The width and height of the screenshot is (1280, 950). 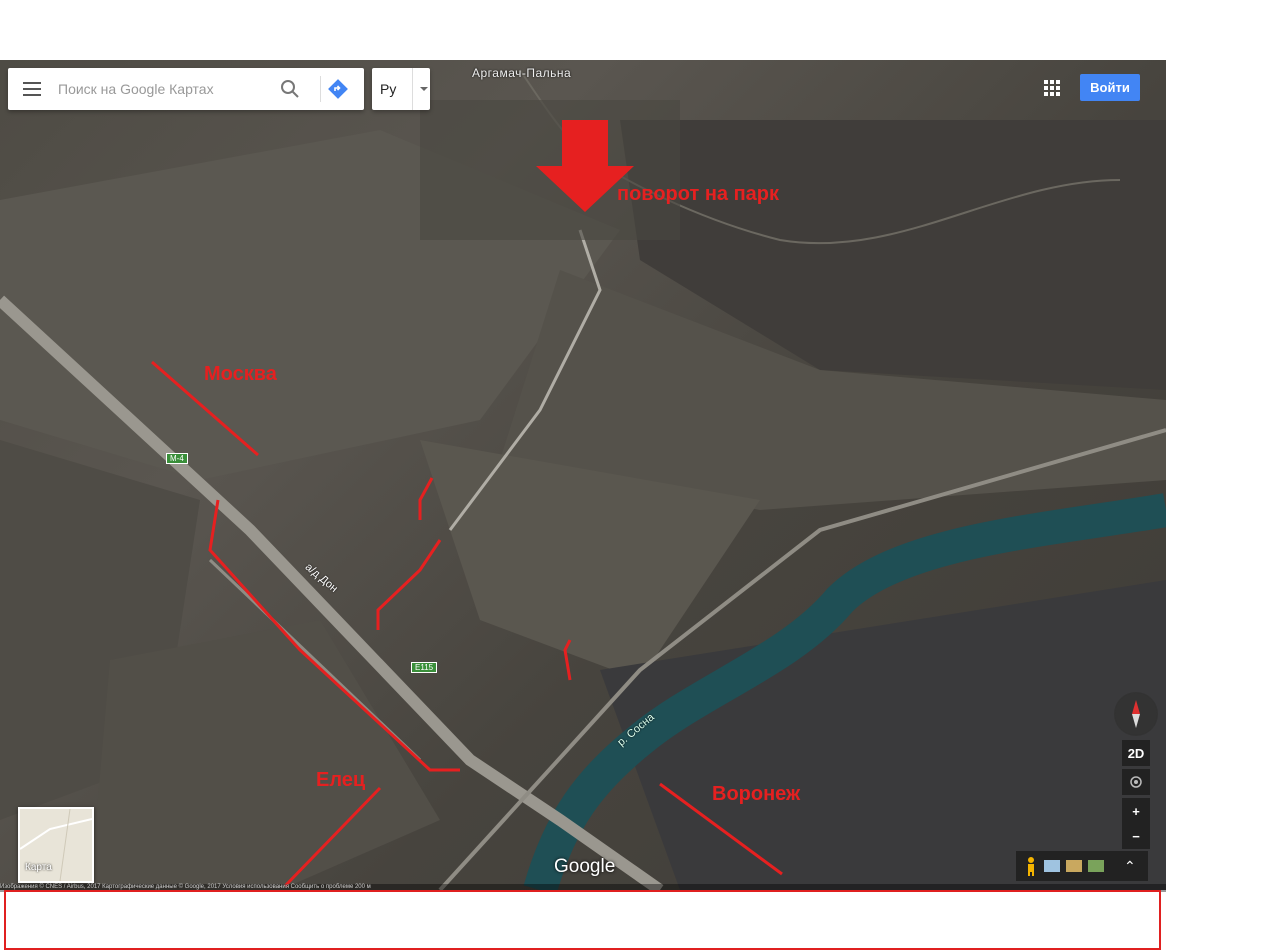 What do you see at coordinates (1052, 88) in the screenshot?
I see `apps-grid-icon` at bounding box center [1052, 88].